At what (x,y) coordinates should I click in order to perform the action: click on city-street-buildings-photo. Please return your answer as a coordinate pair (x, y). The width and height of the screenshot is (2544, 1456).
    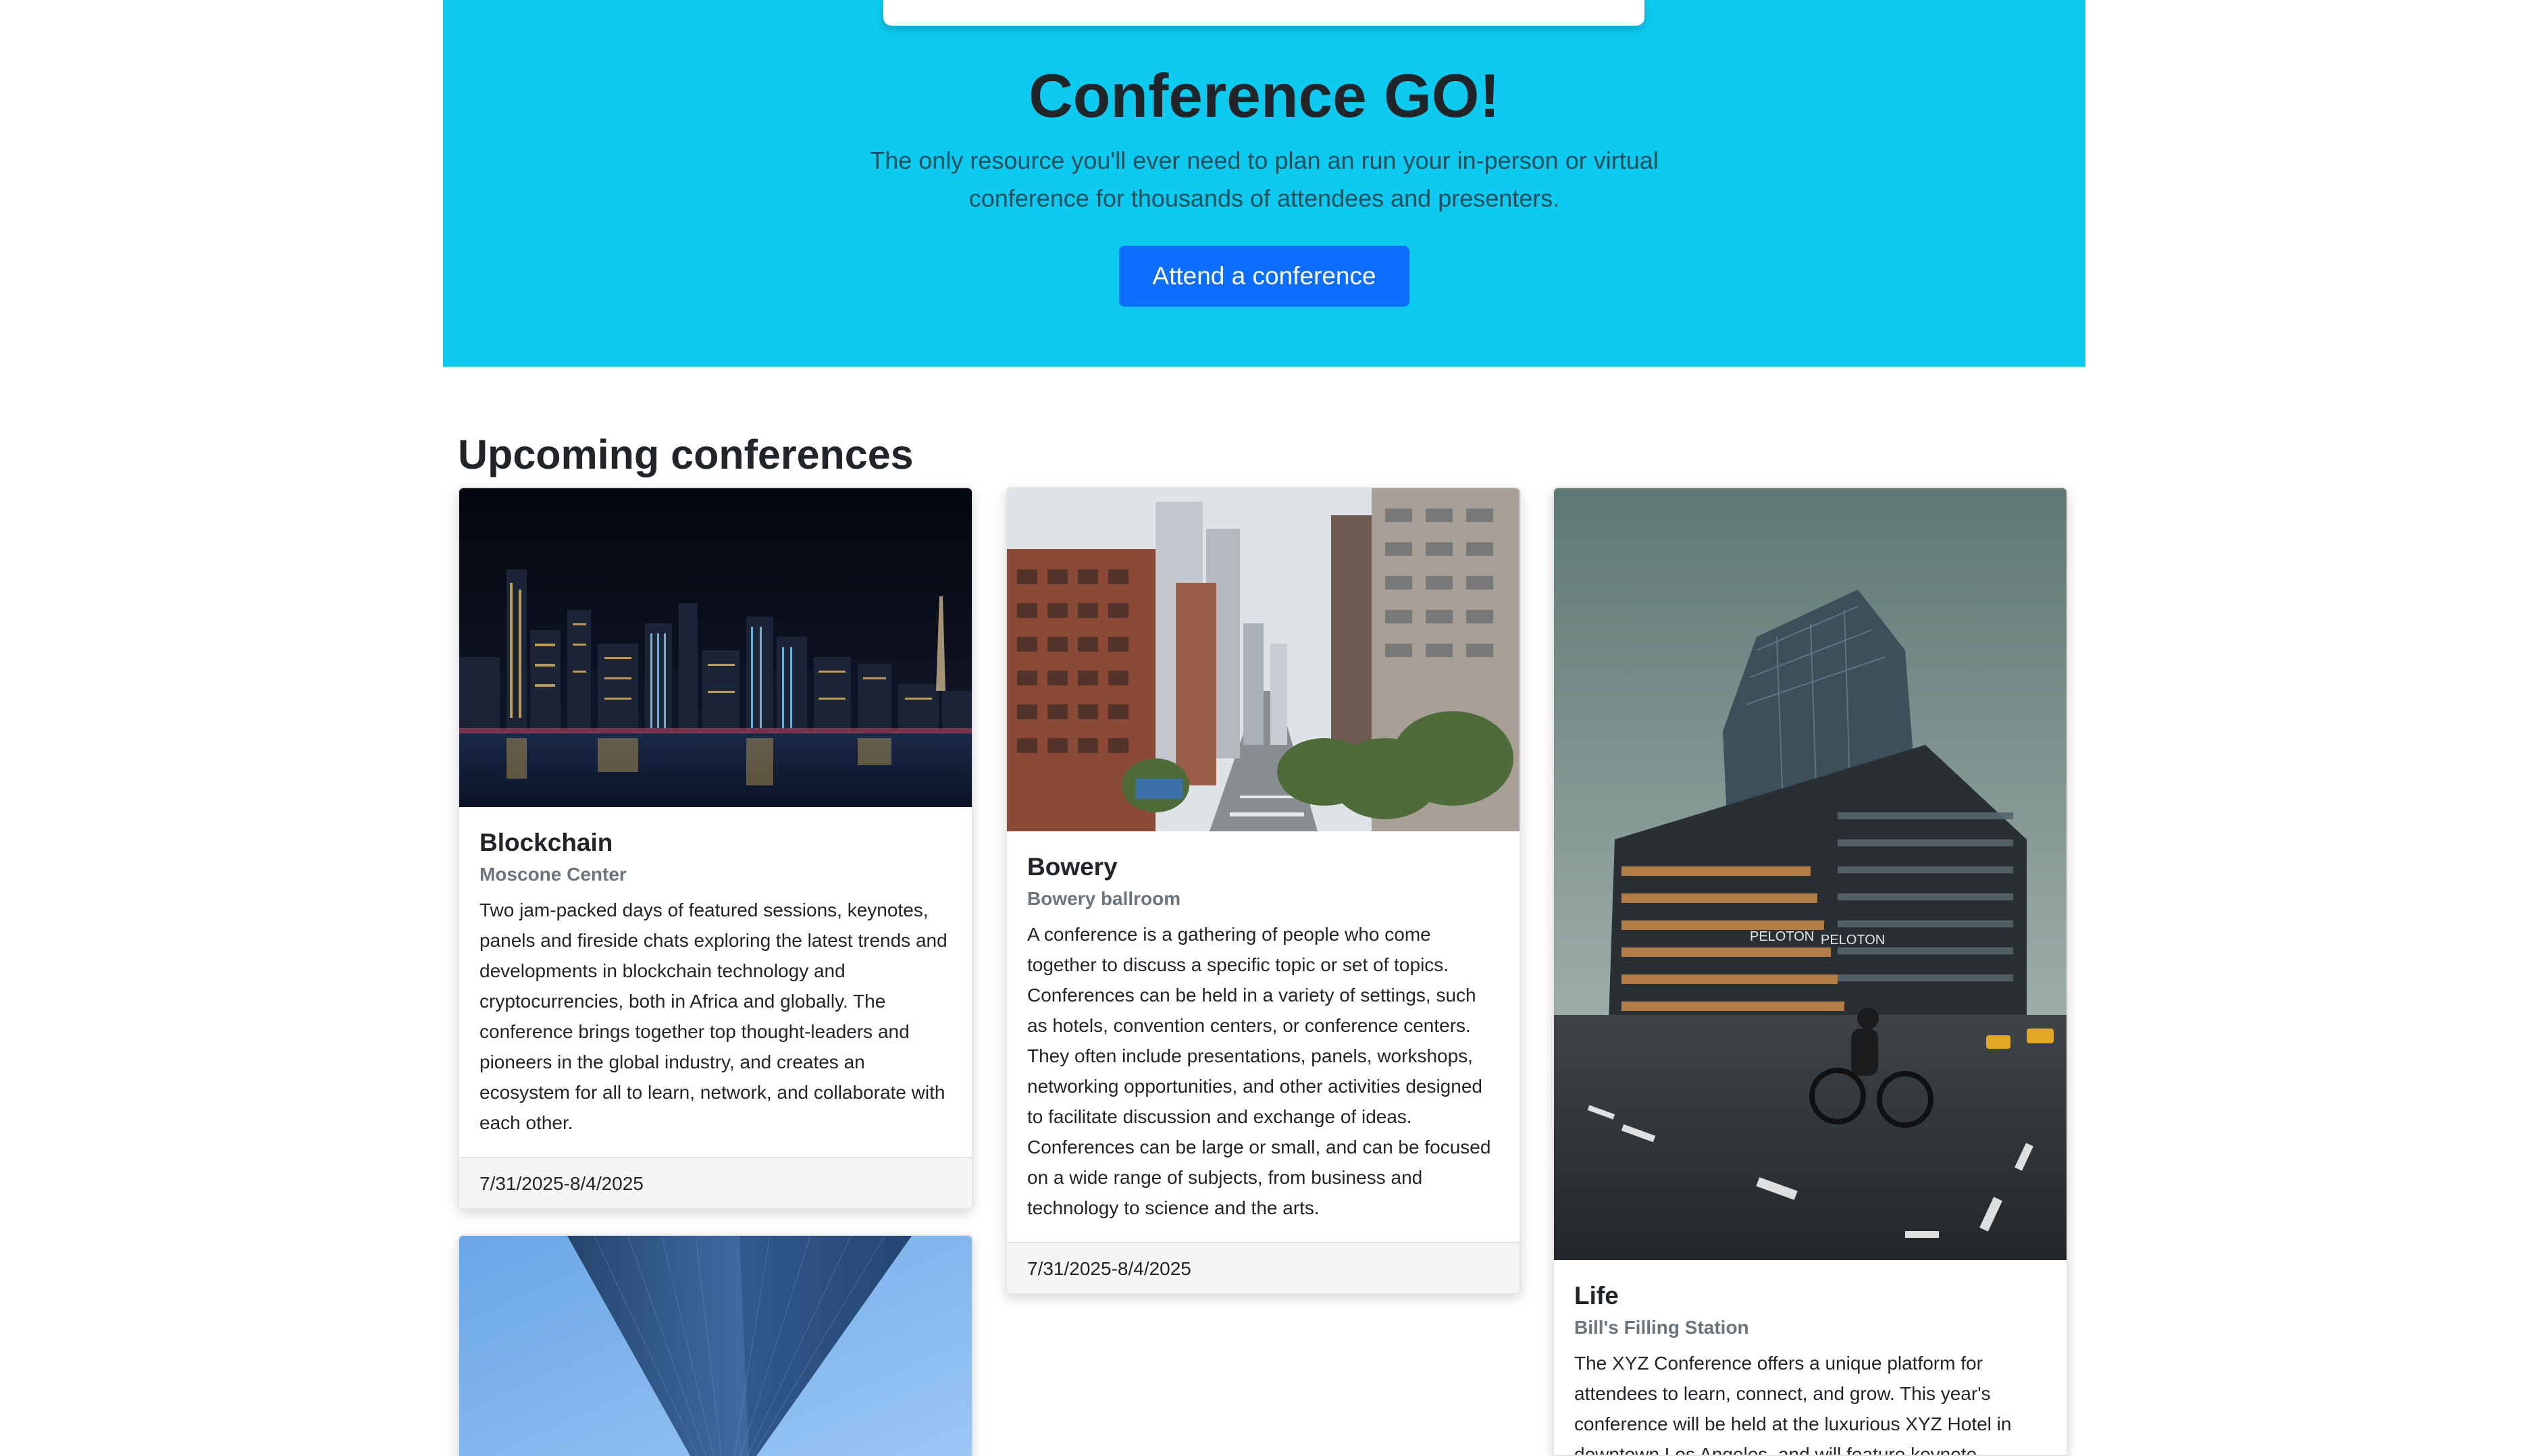
    Looking at the image, I should click on (1263, 659).